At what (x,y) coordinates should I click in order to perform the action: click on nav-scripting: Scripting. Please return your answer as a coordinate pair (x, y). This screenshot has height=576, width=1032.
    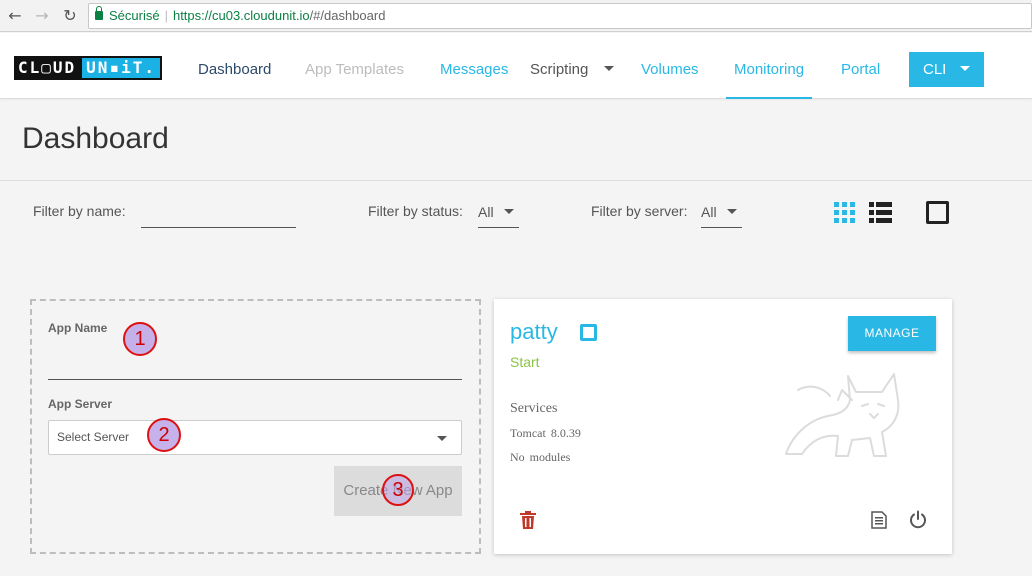
    Looking at the image, I should click on (572, 66).